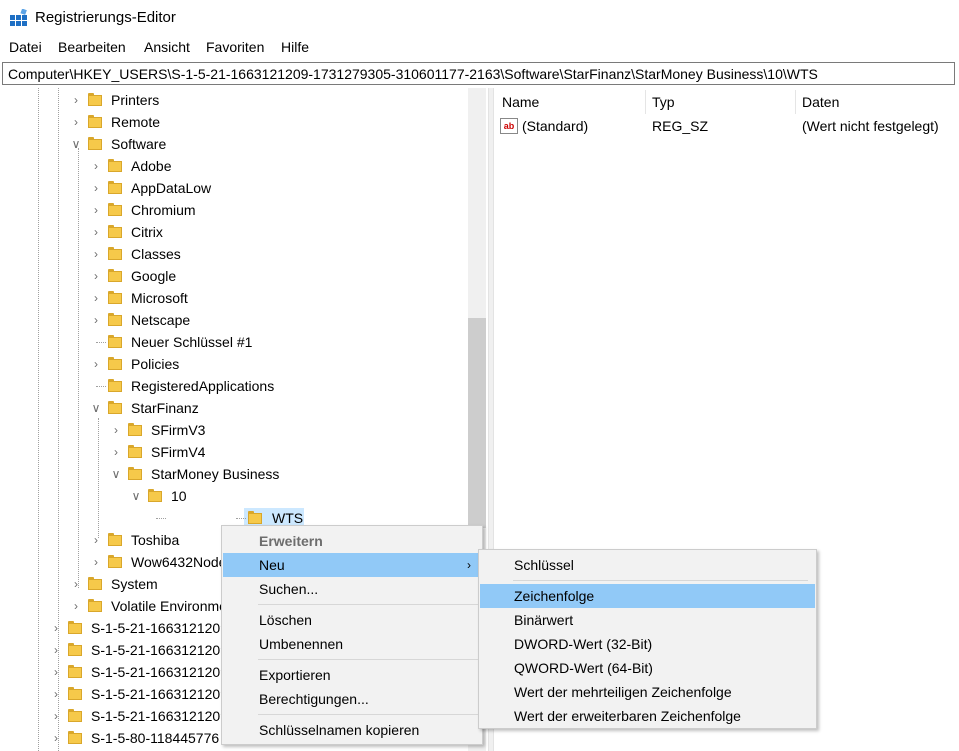  I want to click on tree-item-label: SFirmV4, so click(178, 452).